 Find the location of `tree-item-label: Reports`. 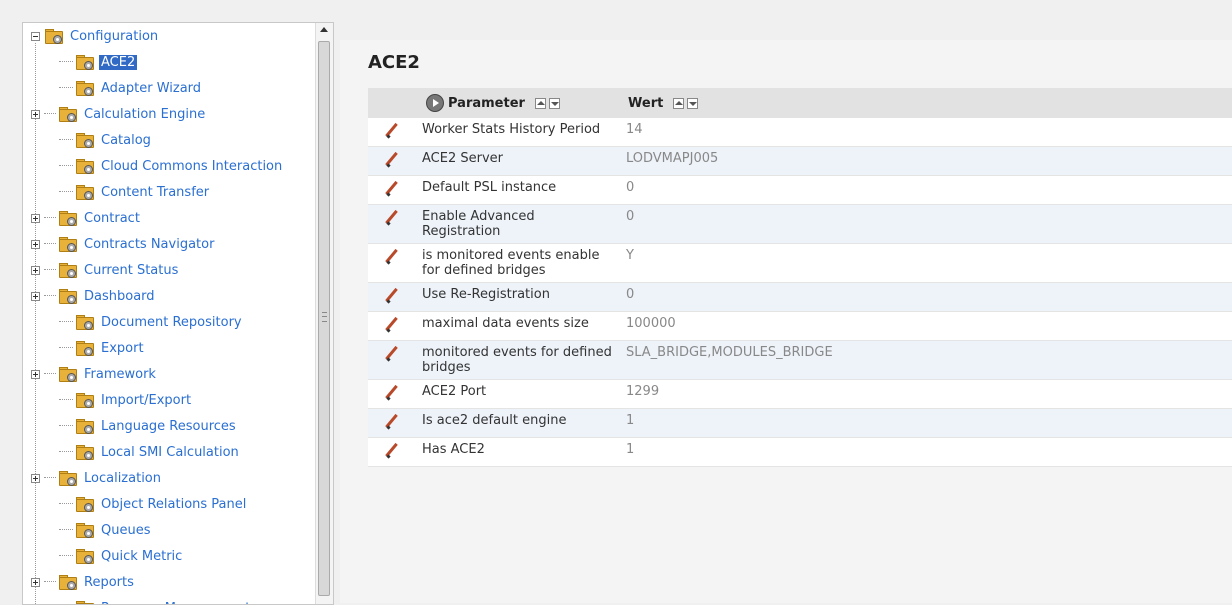

tree-item-label: Reports is located at coordinates (109, 582).